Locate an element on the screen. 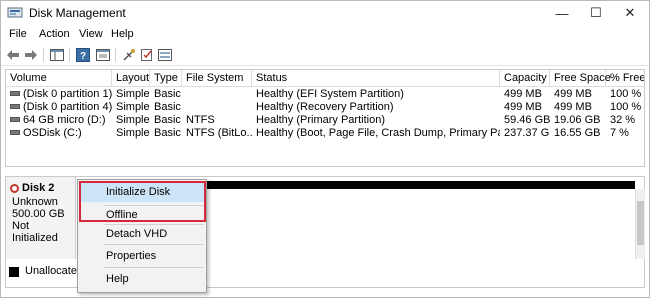  scrollbar-thumb is located at coordinates (640, 223).